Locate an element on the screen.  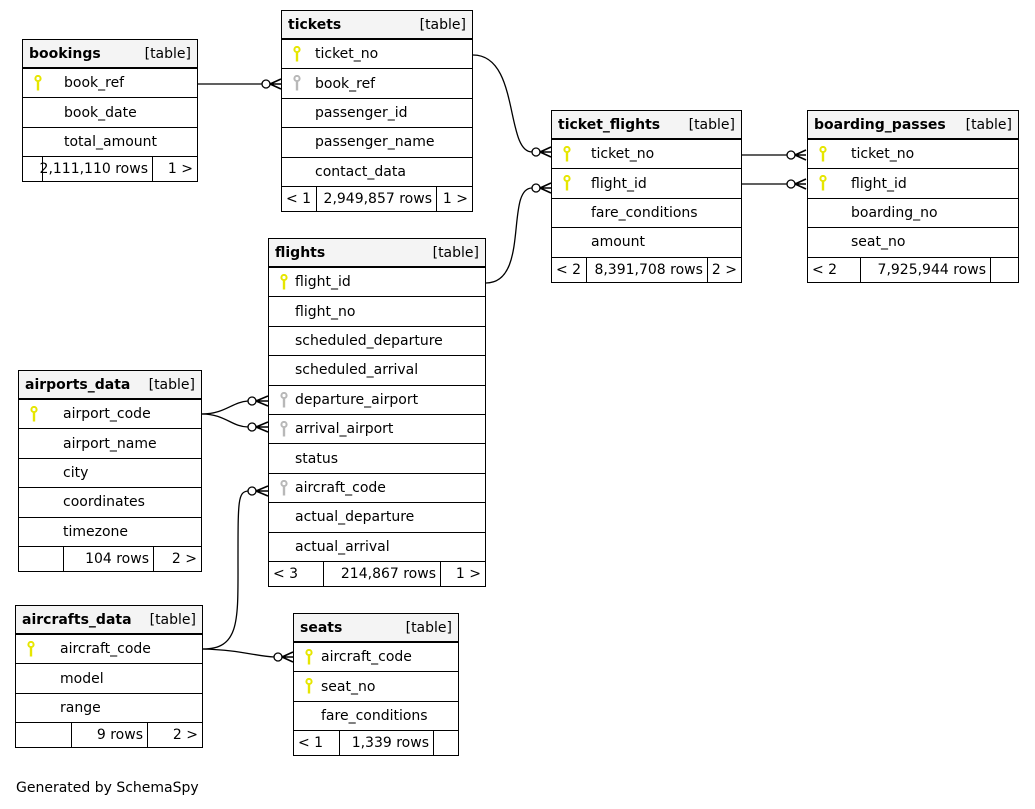
column-row: arrival_airport is located at coordinates (377, 430).